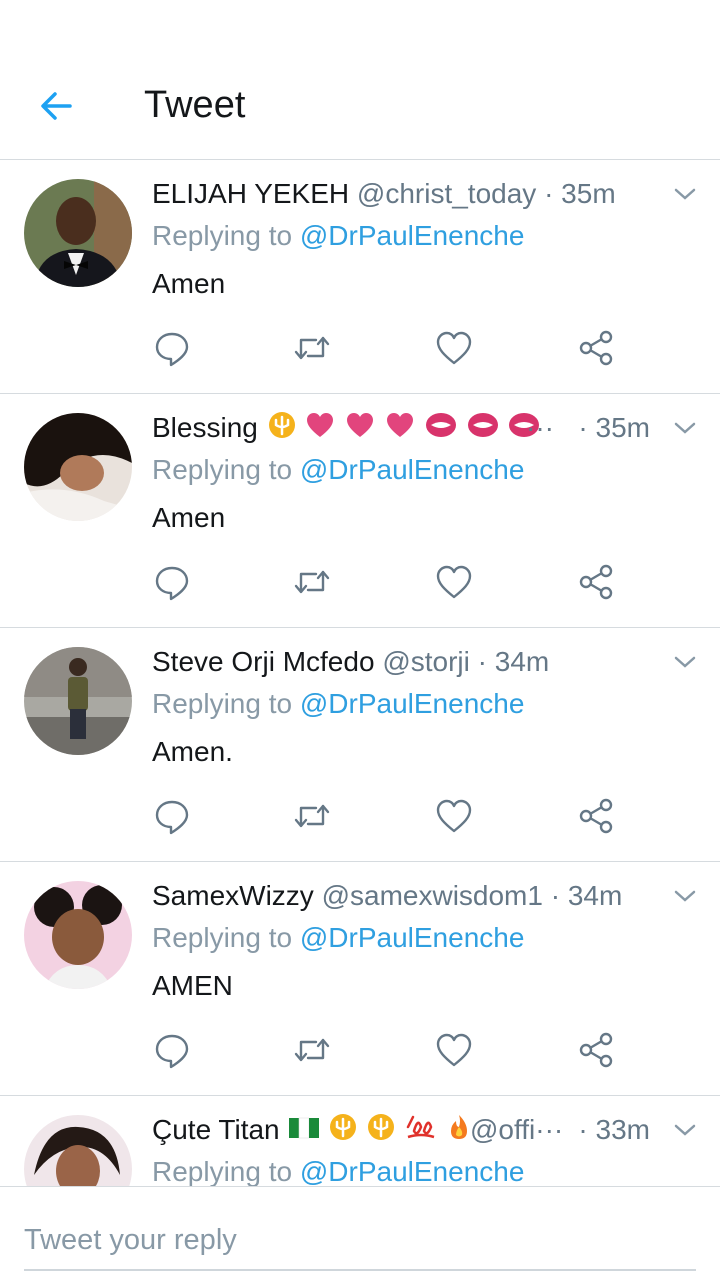 The image size is (720, 1281). What do you see at coordinates (304, 1131) in the screenshot?
I see `nigeria-flag-icon` at bounding box center [304, 1131].